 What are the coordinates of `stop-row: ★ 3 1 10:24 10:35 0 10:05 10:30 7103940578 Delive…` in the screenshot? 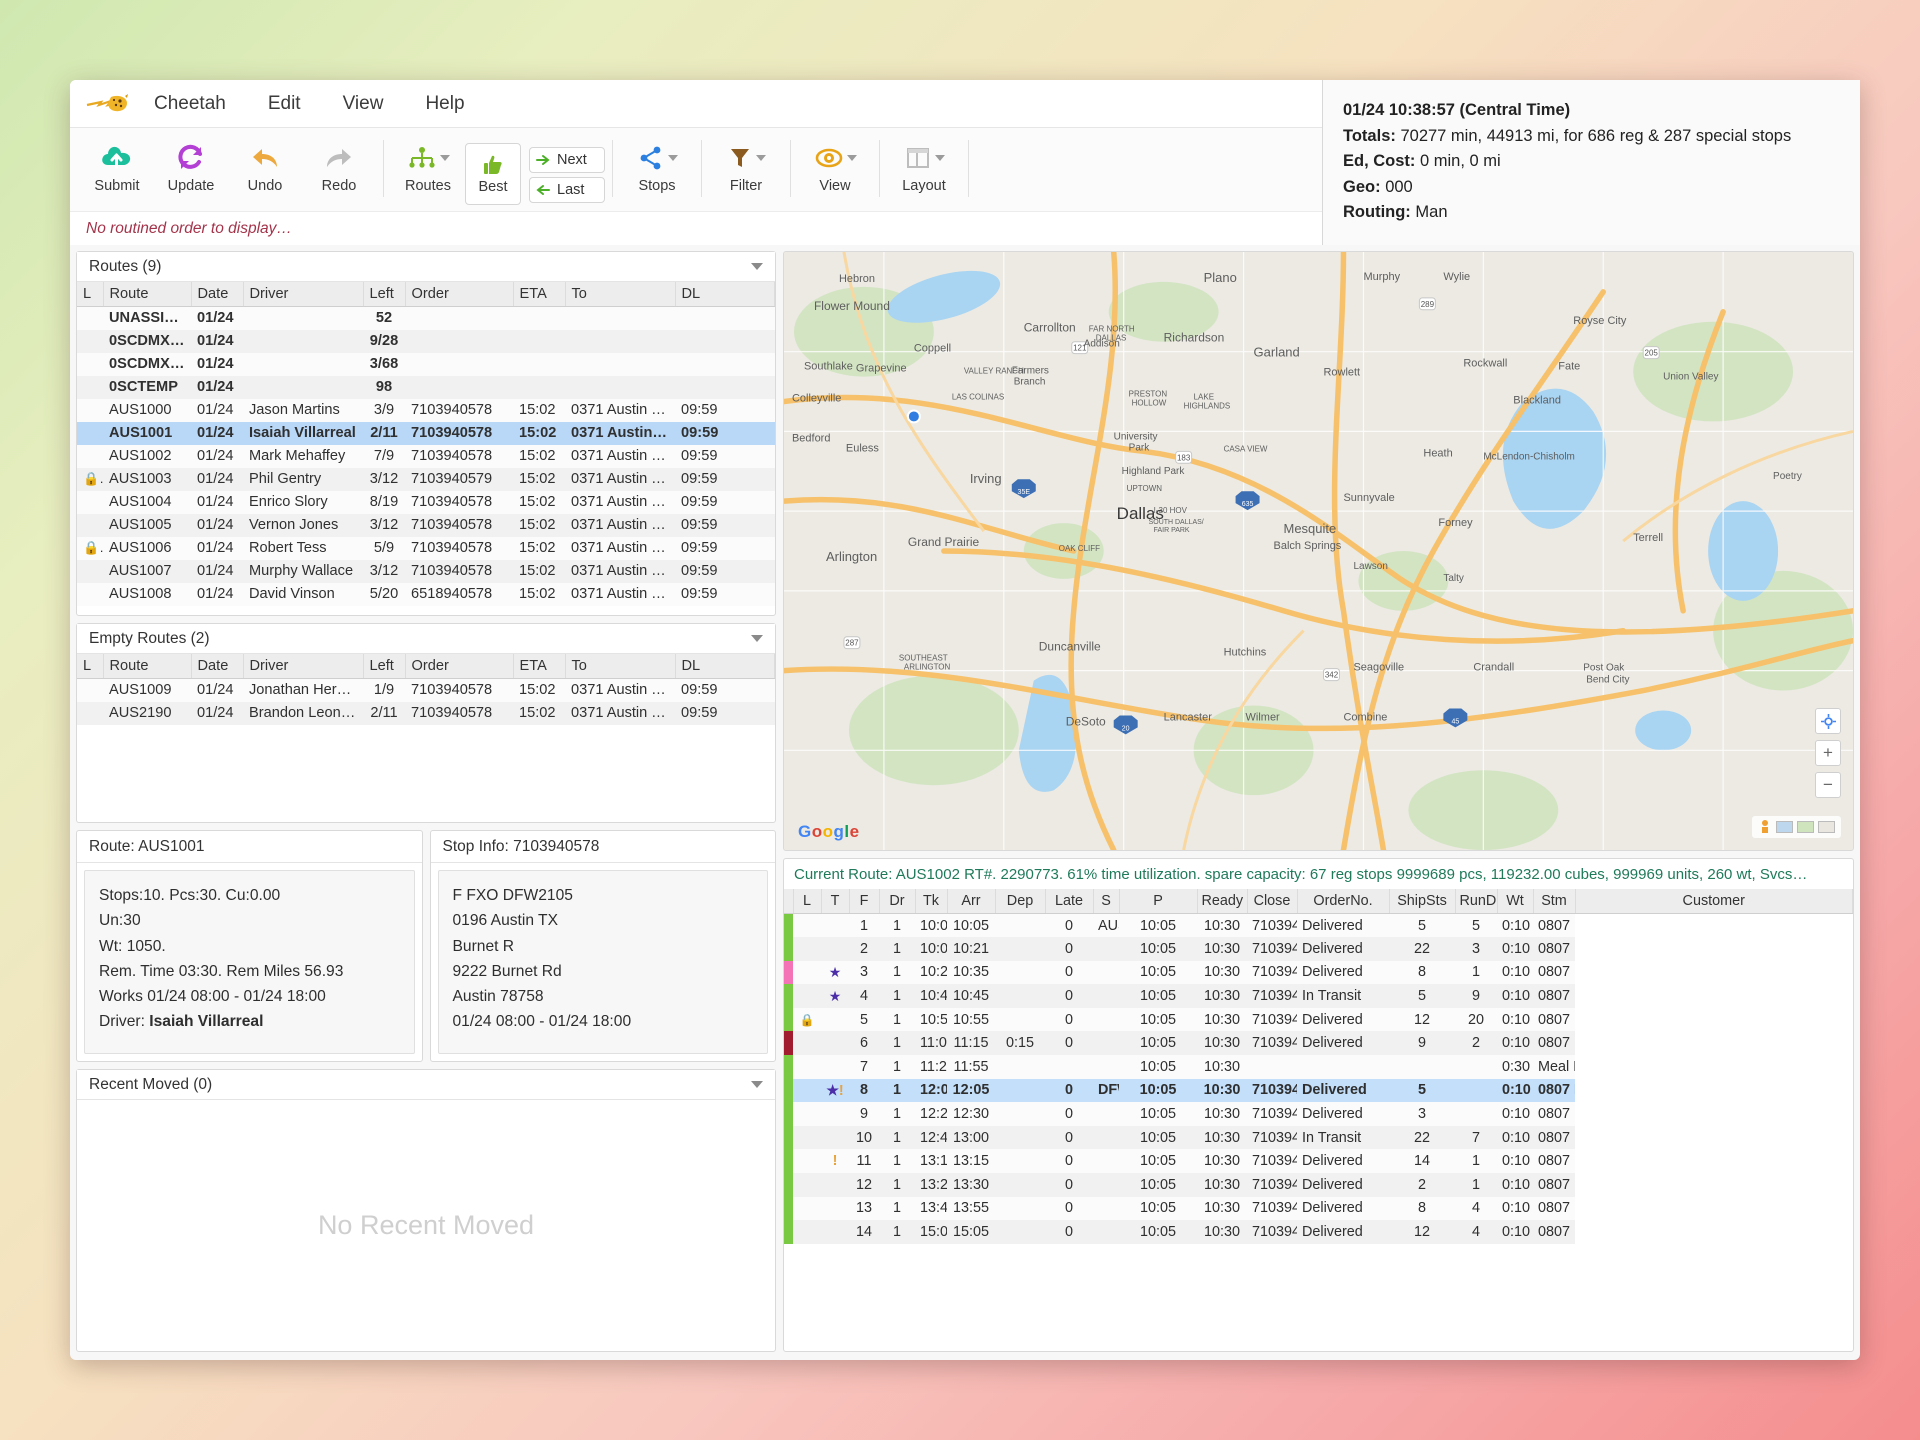 It's located at (1318, 972).